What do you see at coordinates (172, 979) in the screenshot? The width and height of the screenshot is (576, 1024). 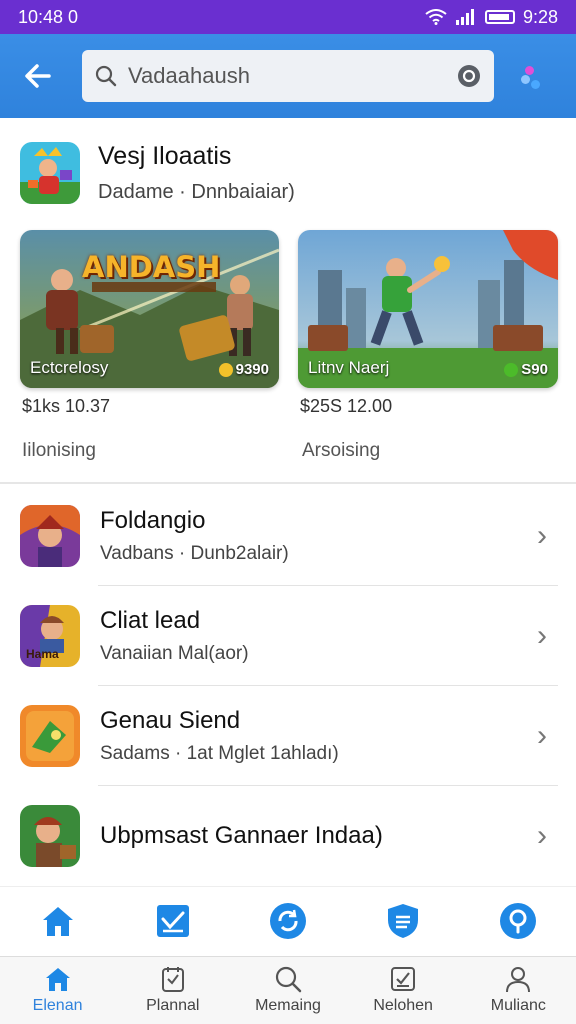 I see `calendar-icon` at bounding box center [172, 979].